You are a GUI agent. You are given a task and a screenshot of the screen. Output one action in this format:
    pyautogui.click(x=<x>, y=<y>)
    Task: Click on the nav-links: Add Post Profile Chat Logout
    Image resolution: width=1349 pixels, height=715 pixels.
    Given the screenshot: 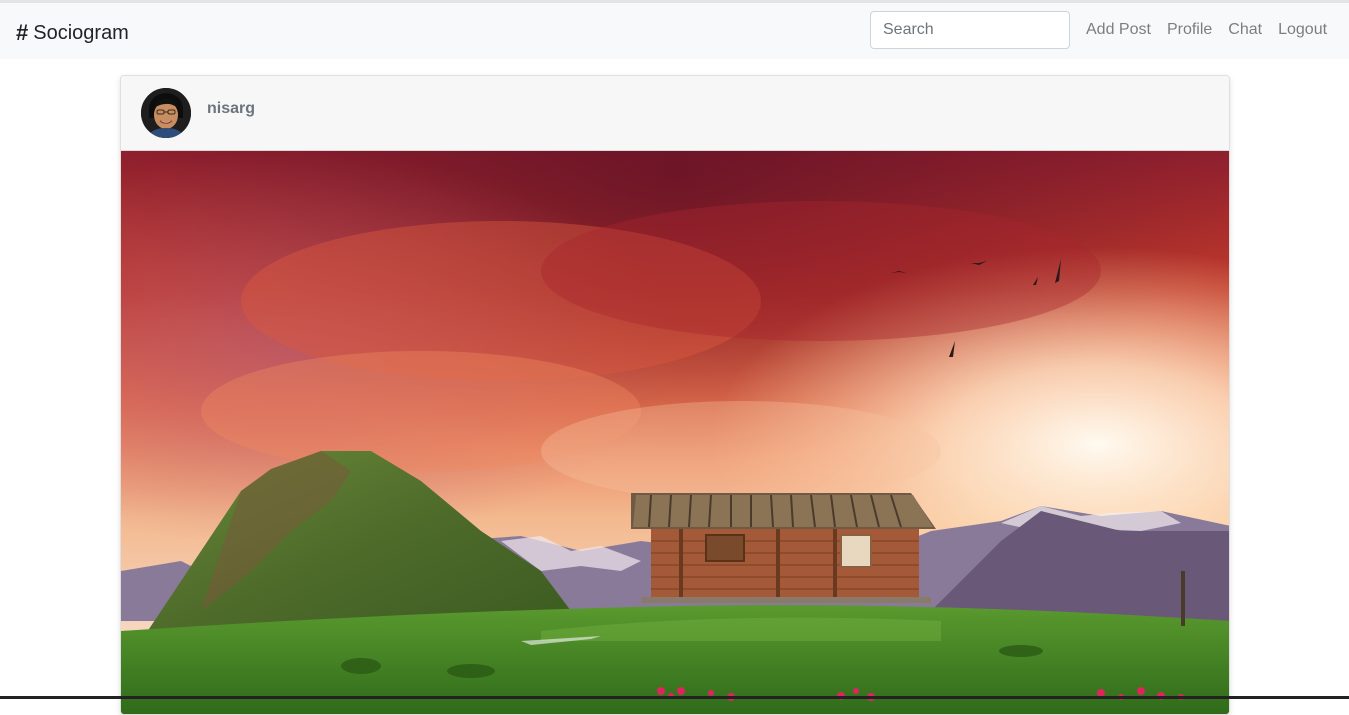 What is the action you would take?
    pyautogui.click(x=1206, y=30)
    